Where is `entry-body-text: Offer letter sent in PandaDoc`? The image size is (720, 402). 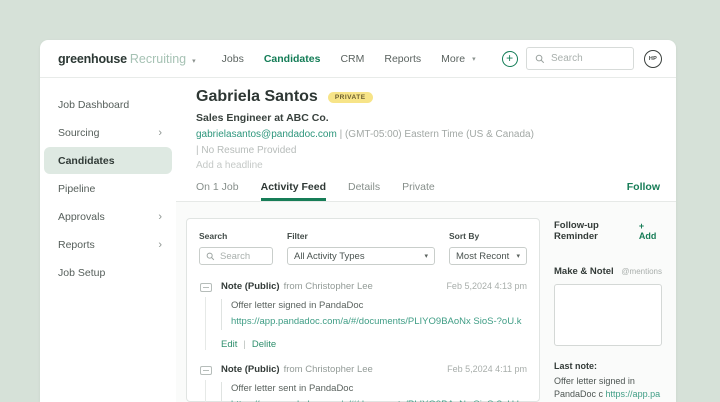
entry-body-text: Offer letter sent in PandaDoc is located at coordinates (292, 388).